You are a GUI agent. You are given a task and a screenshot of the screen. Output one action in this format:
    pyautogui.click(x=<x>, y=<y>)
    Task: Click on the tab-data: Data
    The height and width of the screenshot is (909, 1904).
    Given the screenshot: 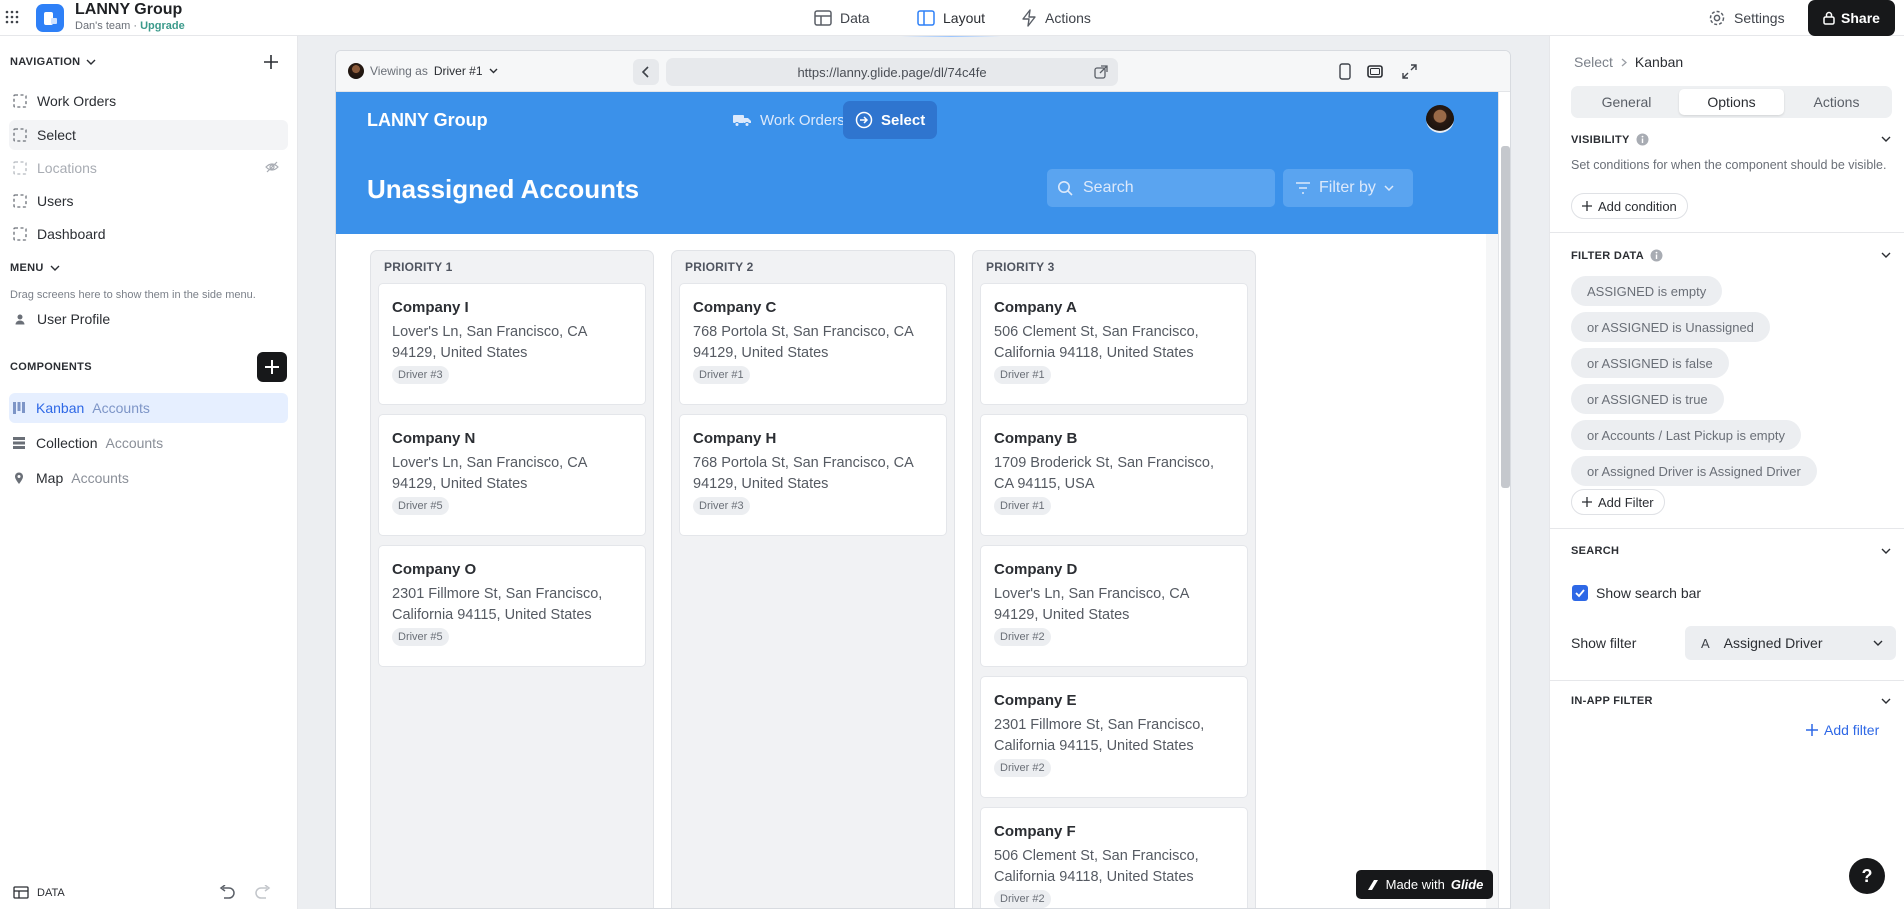 What is the action you would take?
    pyautogui.click(x=842, y=18)
    